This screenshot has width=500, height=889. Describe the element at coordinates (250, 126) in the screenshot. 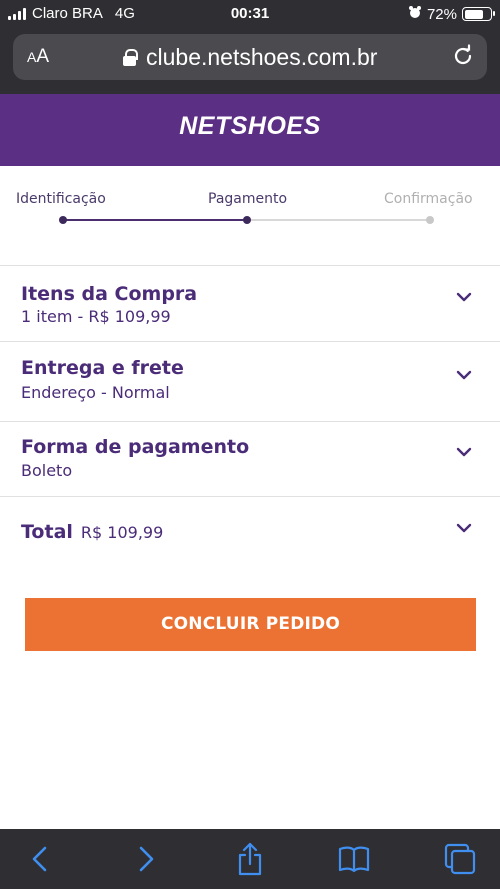

I see `netshoes-logo: NETSHOES` at that location.